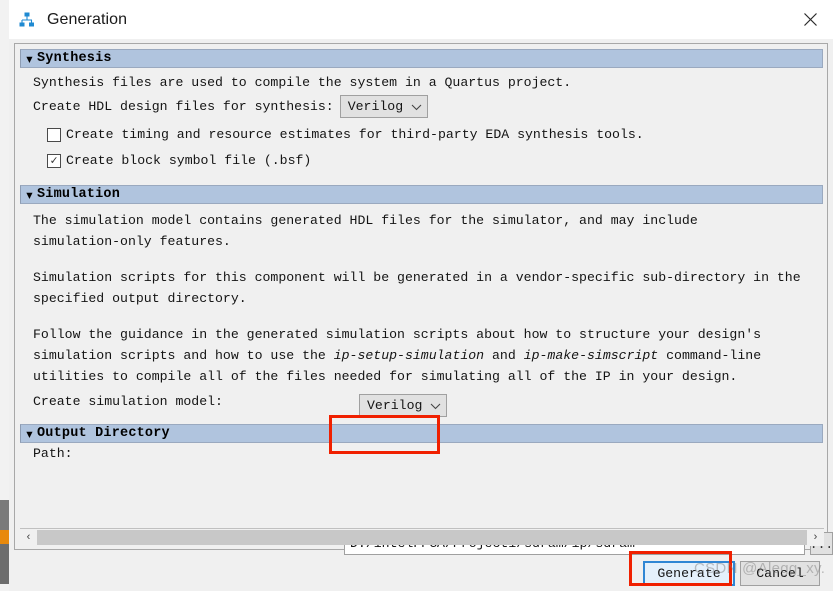 Image resolution: width=833 pixels, height=591 pixels. I want to click on group-header-simulation: ▾ Simulation, so click(421, 195).